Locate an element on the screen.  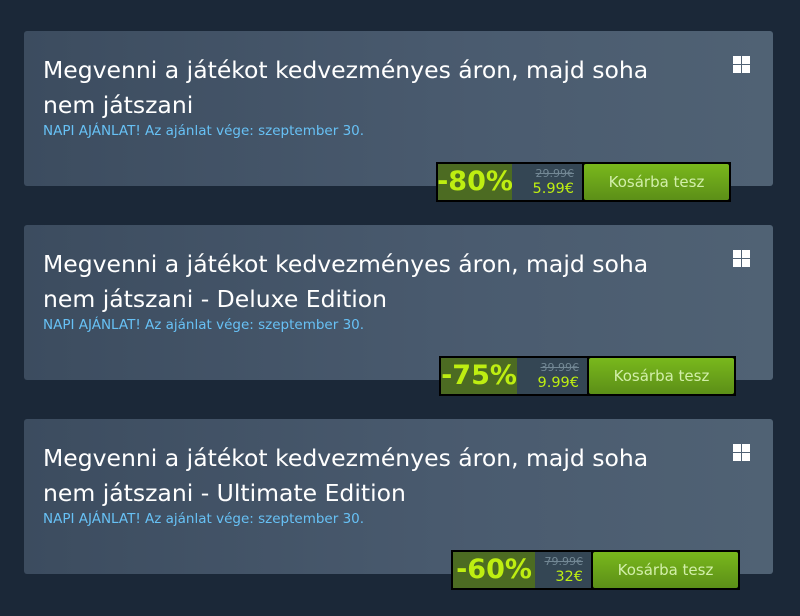
original-price: 79.99€ is located at coordinates (564, 561).